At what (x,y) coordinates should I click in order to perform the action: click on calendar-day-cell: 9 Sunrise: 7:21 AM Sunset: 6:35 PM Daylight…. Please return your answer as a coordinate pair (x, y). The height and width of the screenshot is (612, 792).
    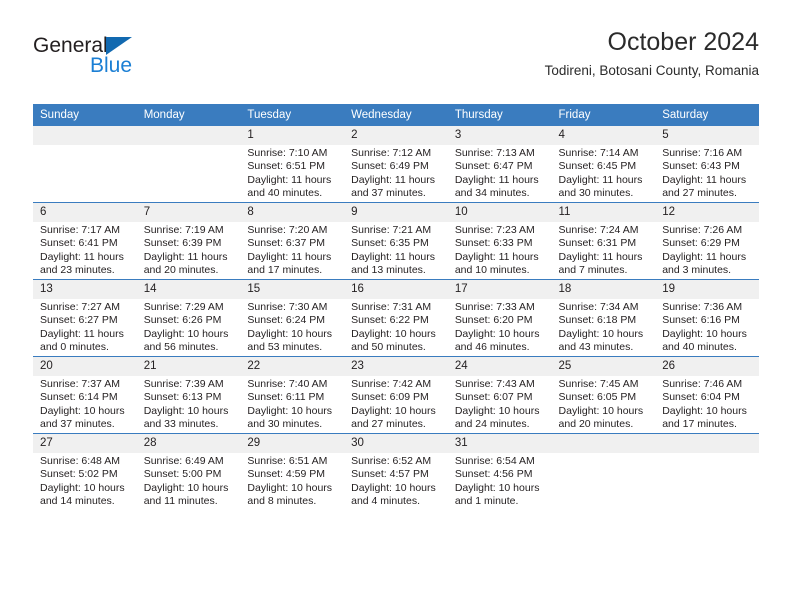
    Looking at the image, I should click on (396, 241).